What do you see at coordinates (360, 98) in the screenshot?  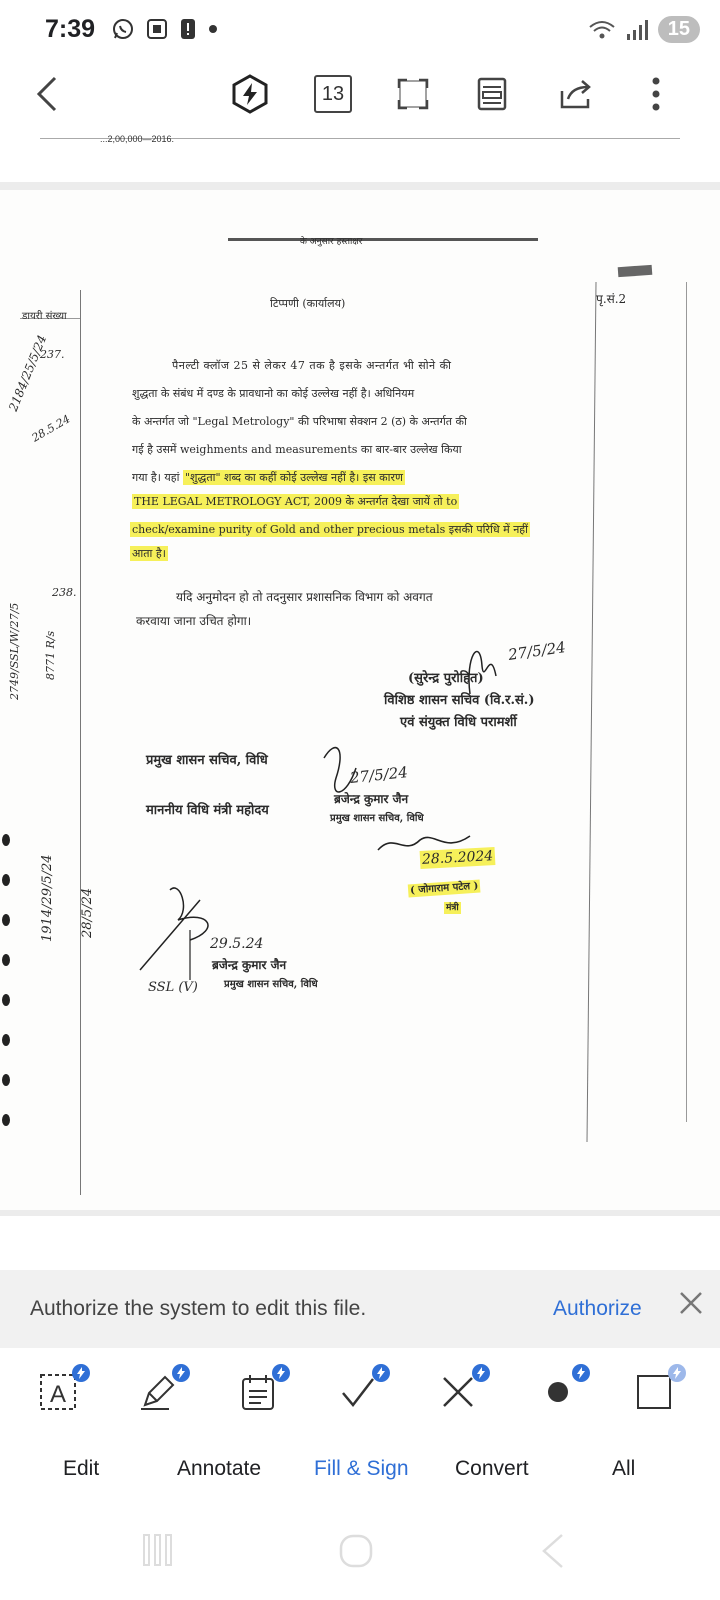 I see `viewer-toolbar: 13` at bounding box center [360, 98].